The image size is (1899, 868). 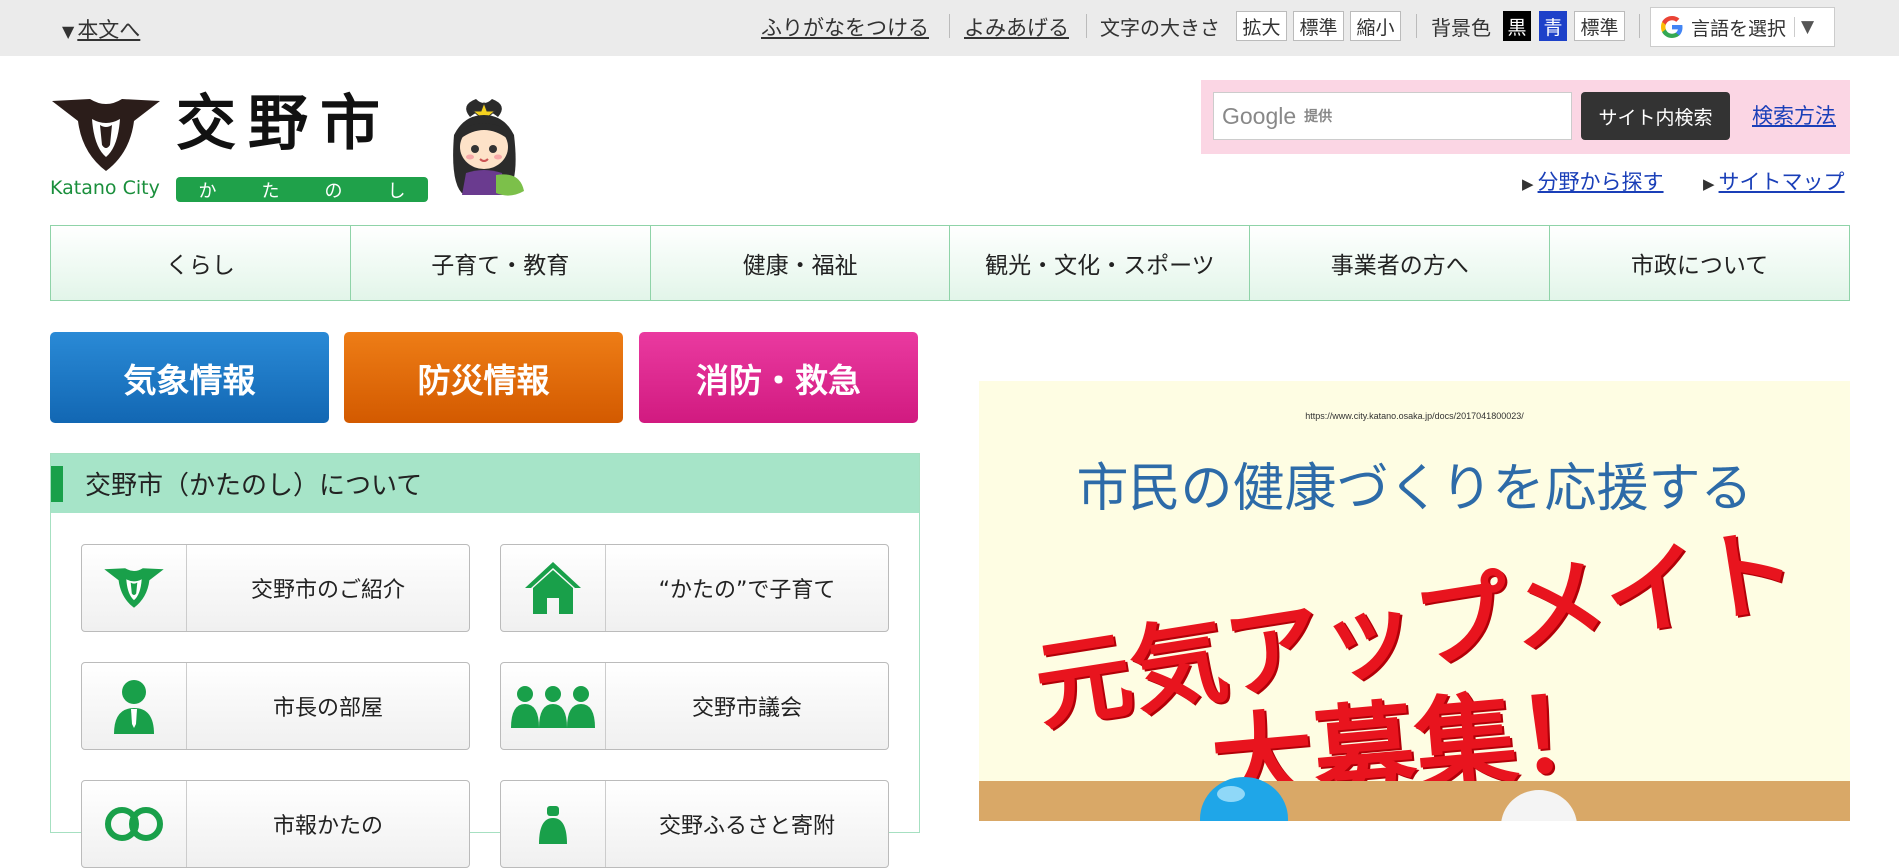 What do you see at coordinates (327, 826) in the screenshot?
I see `tile-label: 市報かたの` at bounding box center [327, 826].